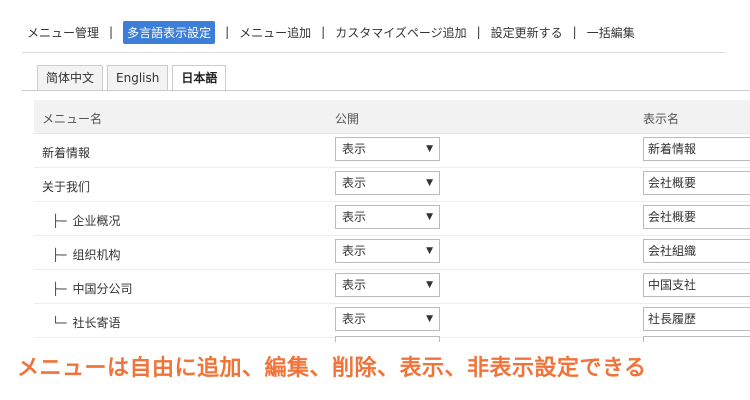 This screenshot has width=750, height=400. What do you see at coordinates (527, 32) in the screenshot?
I see `nav-update-settings: 設定更新する` at bounding box center [527, 32].